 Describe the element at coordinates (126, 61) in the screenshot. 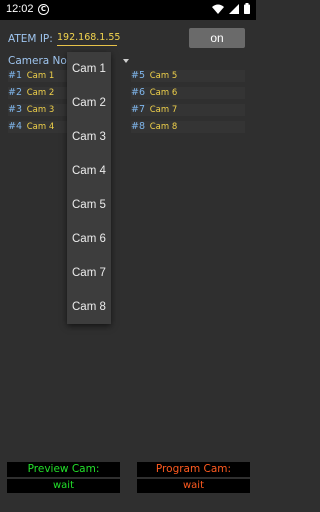

I see `dropdown-arrow-icon` at that location.